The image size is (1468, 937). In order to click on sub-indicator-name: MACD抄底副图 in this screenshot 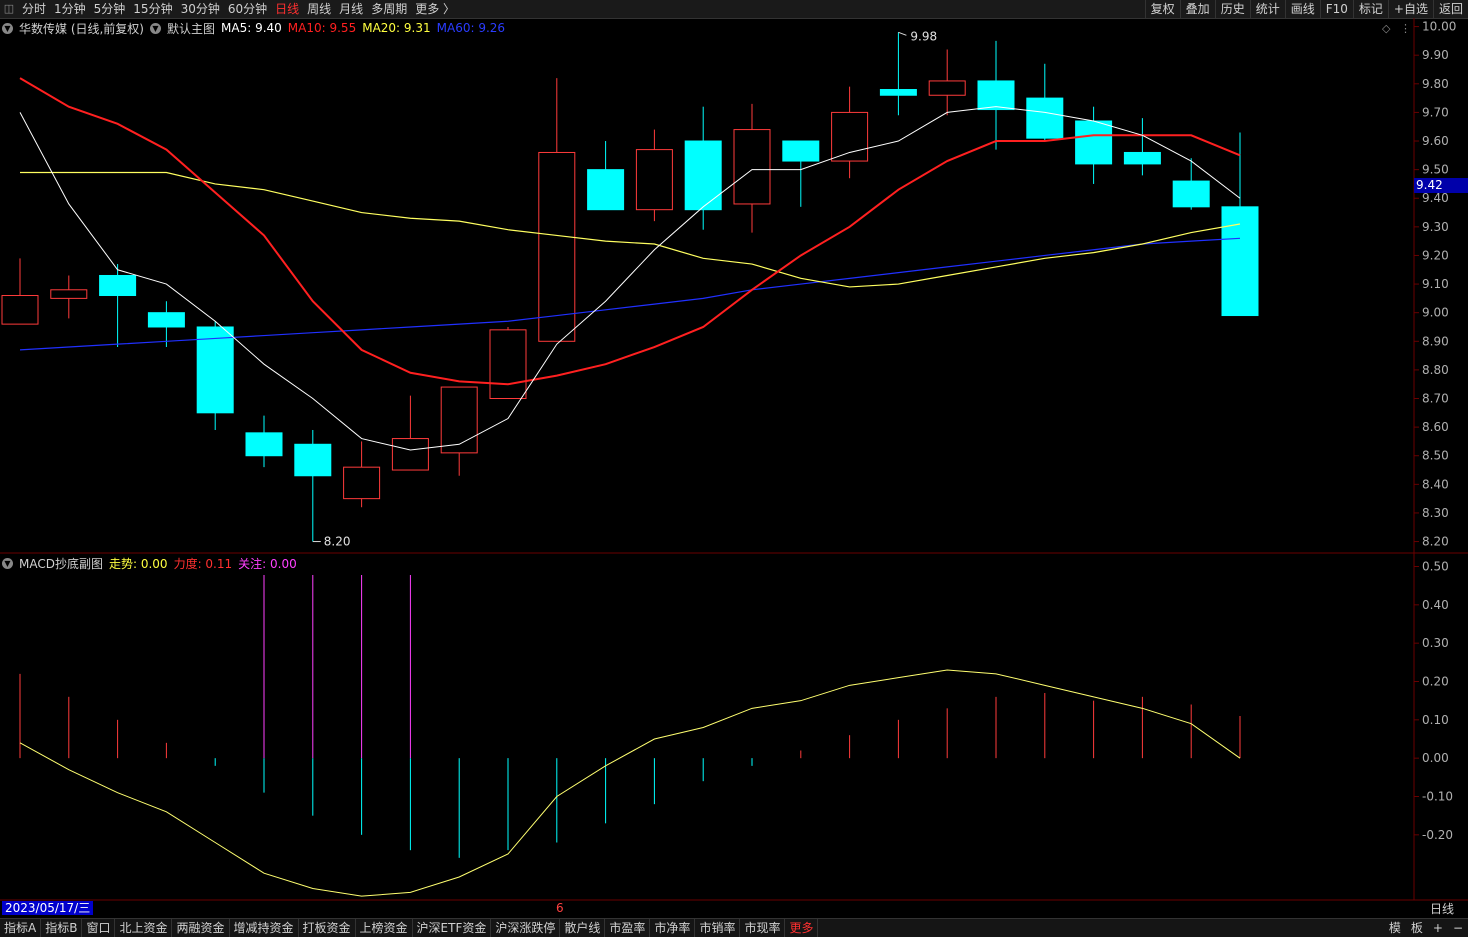, I will do `click(61, 563)`.